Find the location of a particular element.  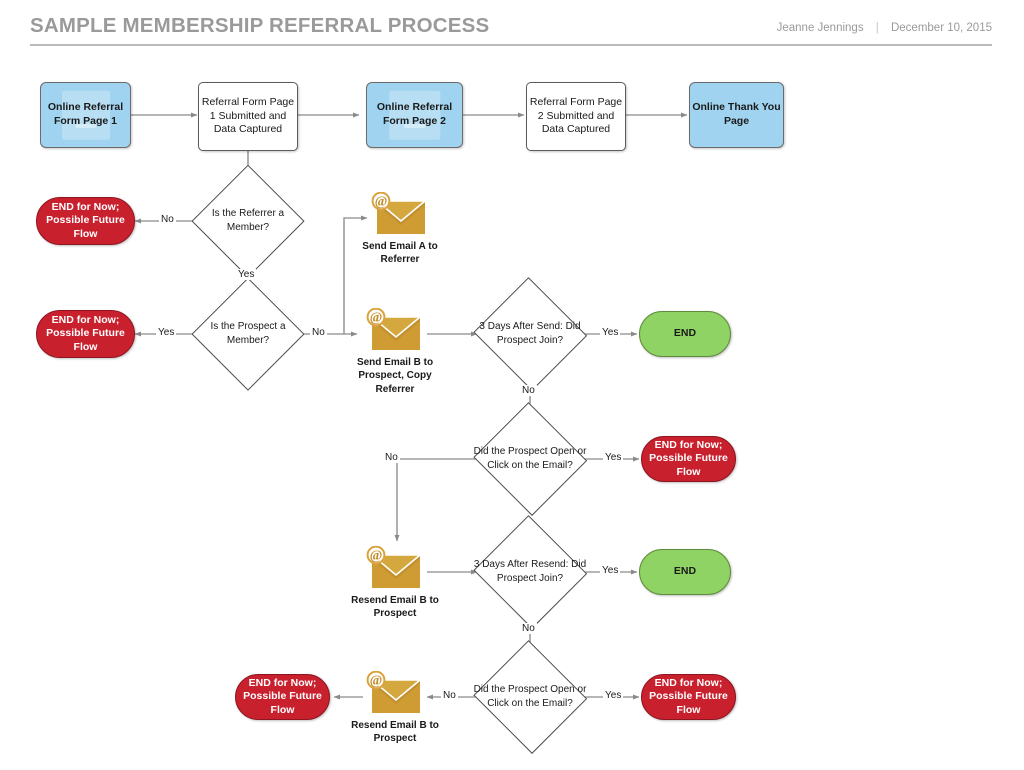

edge-label-after-resend-yes: Yes is located at coordinates (610, 570).